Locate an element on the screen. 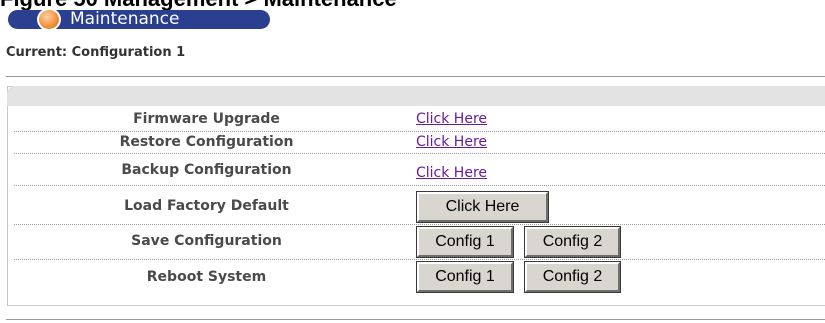 The image size is (825, 323). row-label: Restore Configuration is located at coordinates (206, 142).